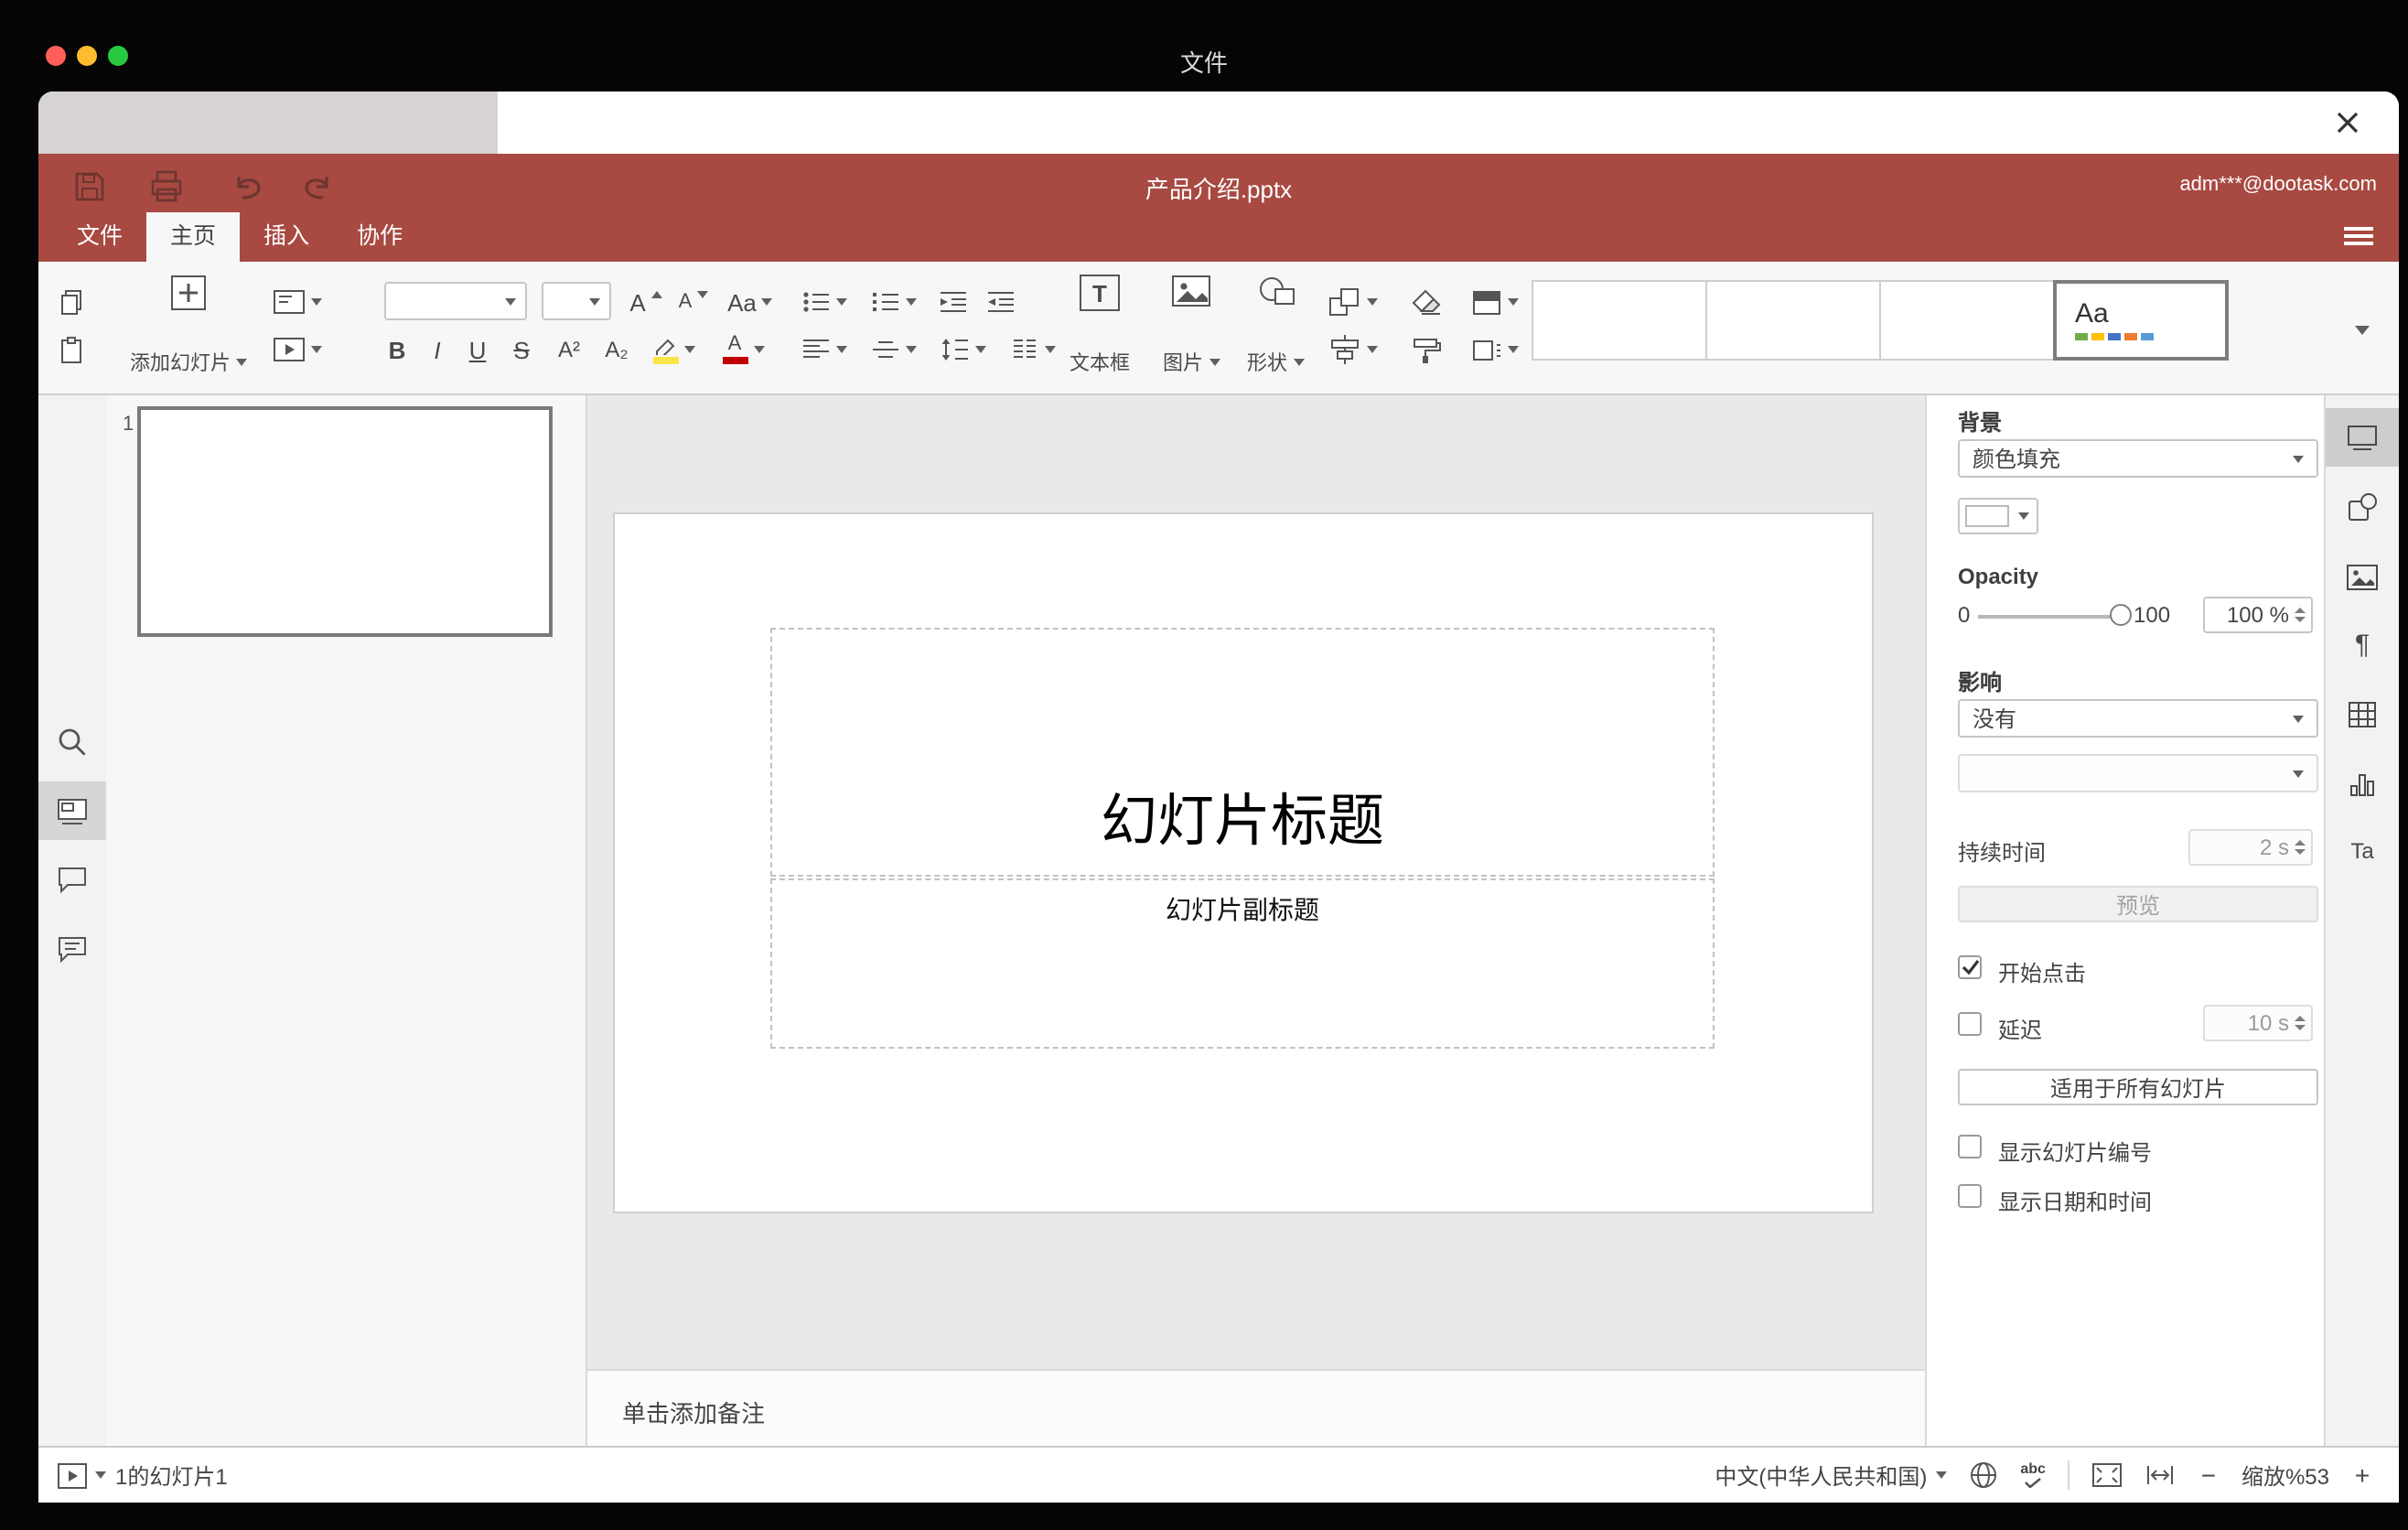 Image resolution: width=2408 pixels, height=1530 pixels. I want to click on theme-option-selected: Aa, so click(2141, 320).